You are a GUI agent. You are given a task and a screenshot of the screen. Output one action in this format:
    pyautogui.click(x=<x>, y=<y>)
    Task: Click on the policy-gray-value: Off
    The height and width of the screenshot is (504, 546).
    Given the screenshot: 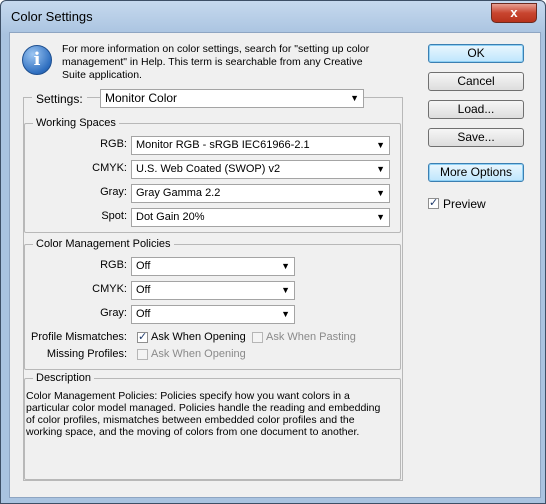 What is the action you would take?
    pyautogui.click(x=143, y=314)
    